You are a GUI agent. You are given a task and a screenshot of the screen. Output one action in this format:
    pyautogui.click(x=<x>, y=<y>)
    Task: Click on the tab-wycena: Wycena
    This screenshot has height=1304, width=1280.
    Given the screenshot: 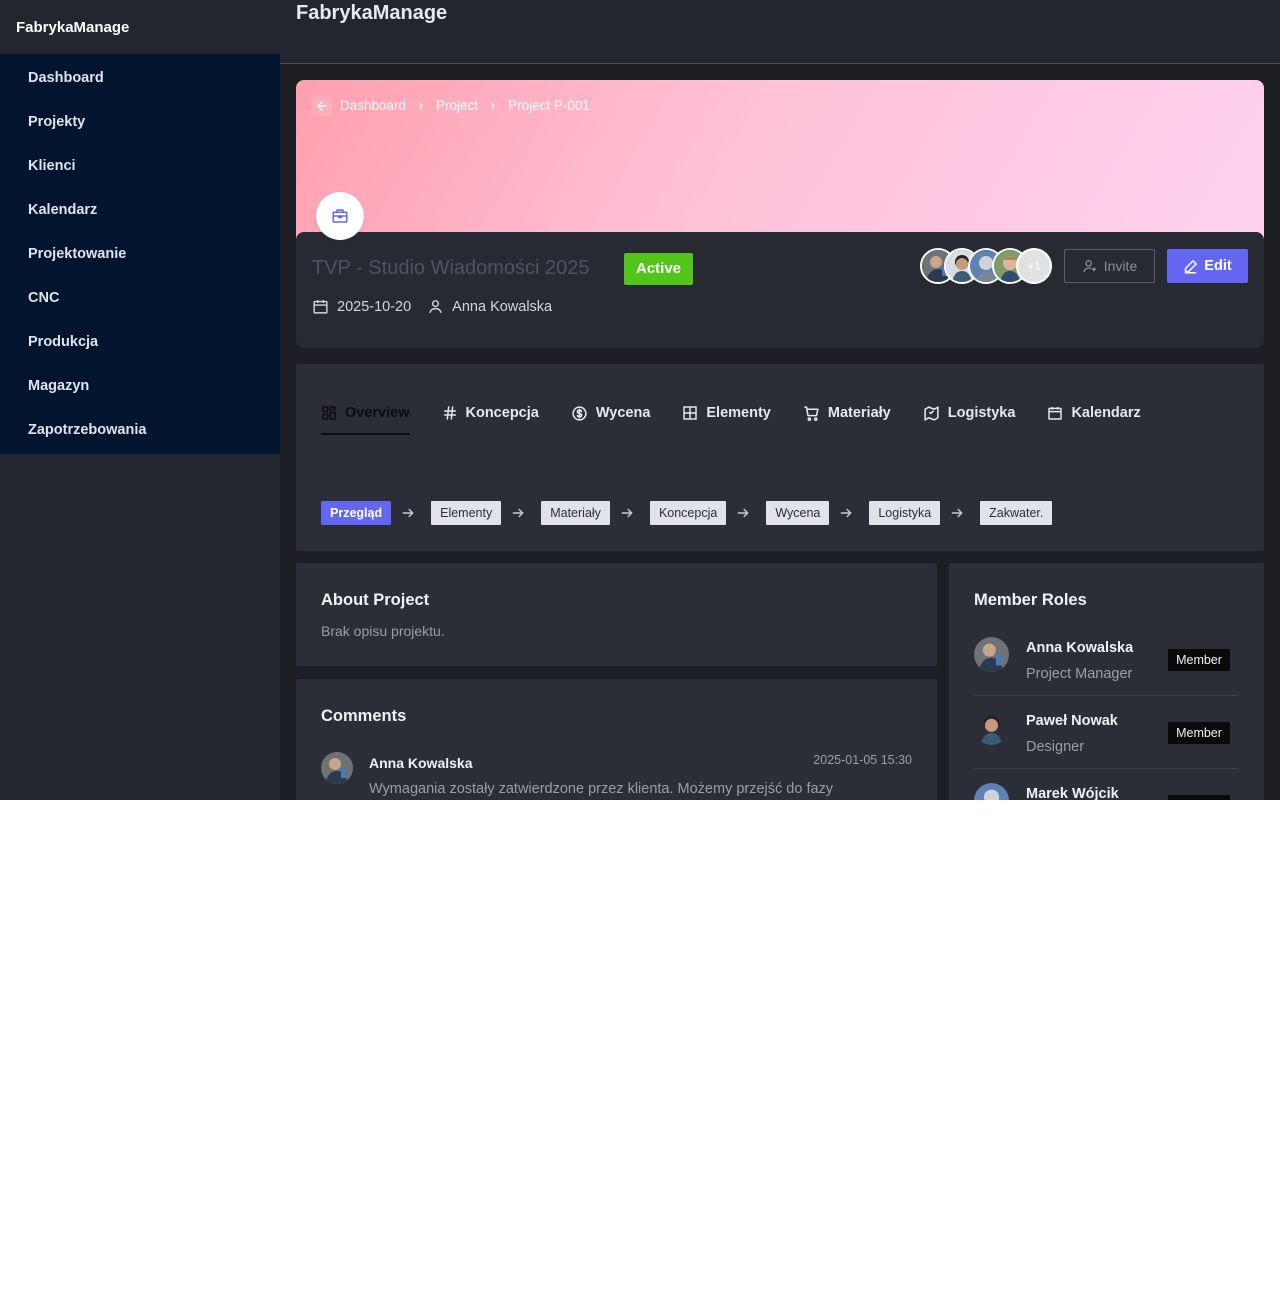 What is the action you would take?
    pyautogui.click(x=610, y=413)
    